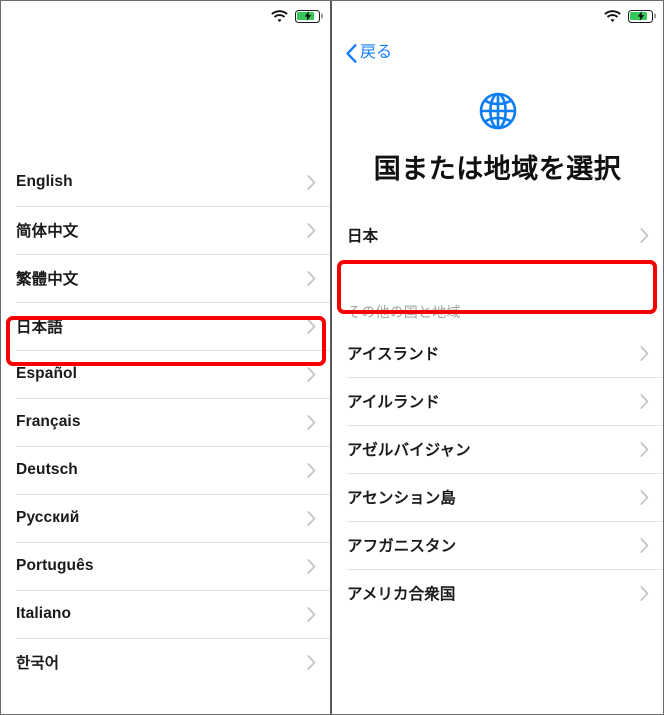 This screenshot has width=664, height=715. I want to click on hero-bottom-spacer, so click(497, 198).